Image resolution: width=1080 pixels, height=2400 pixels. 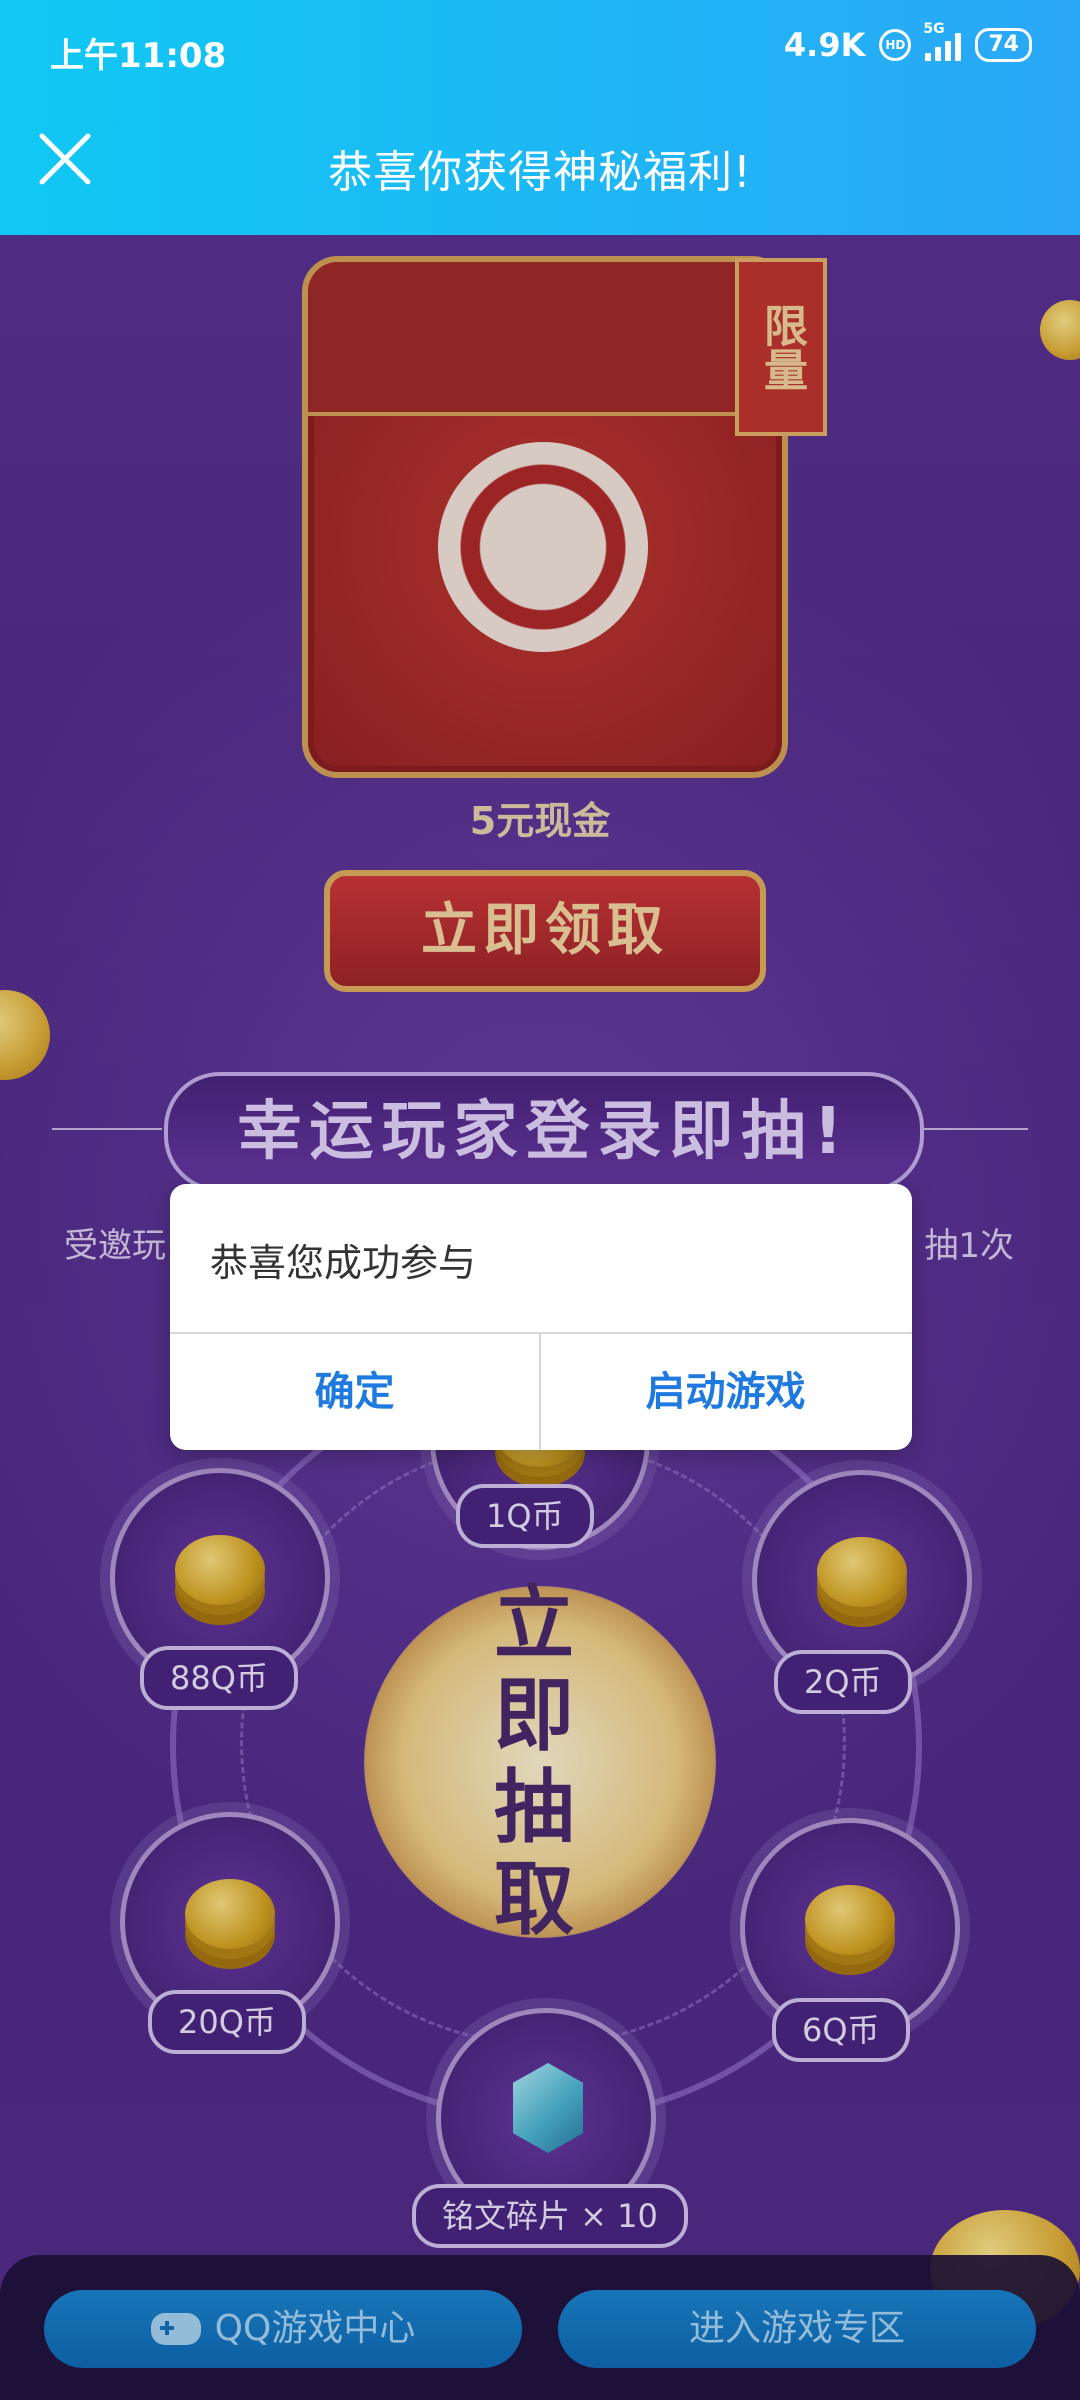 I want to click on status-time: 上午11:08, so click(x=138, y=56).